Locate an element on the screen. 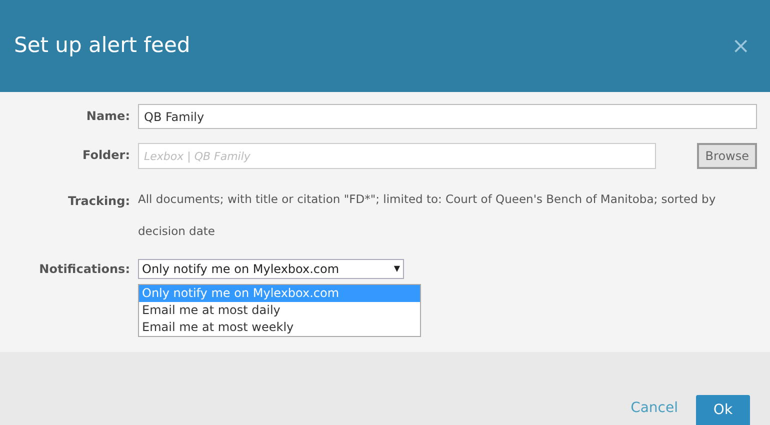 The width and height of the screenshot is (770, 425). dropdown-option: Email me at most daily is located at coordinates (279, 310).